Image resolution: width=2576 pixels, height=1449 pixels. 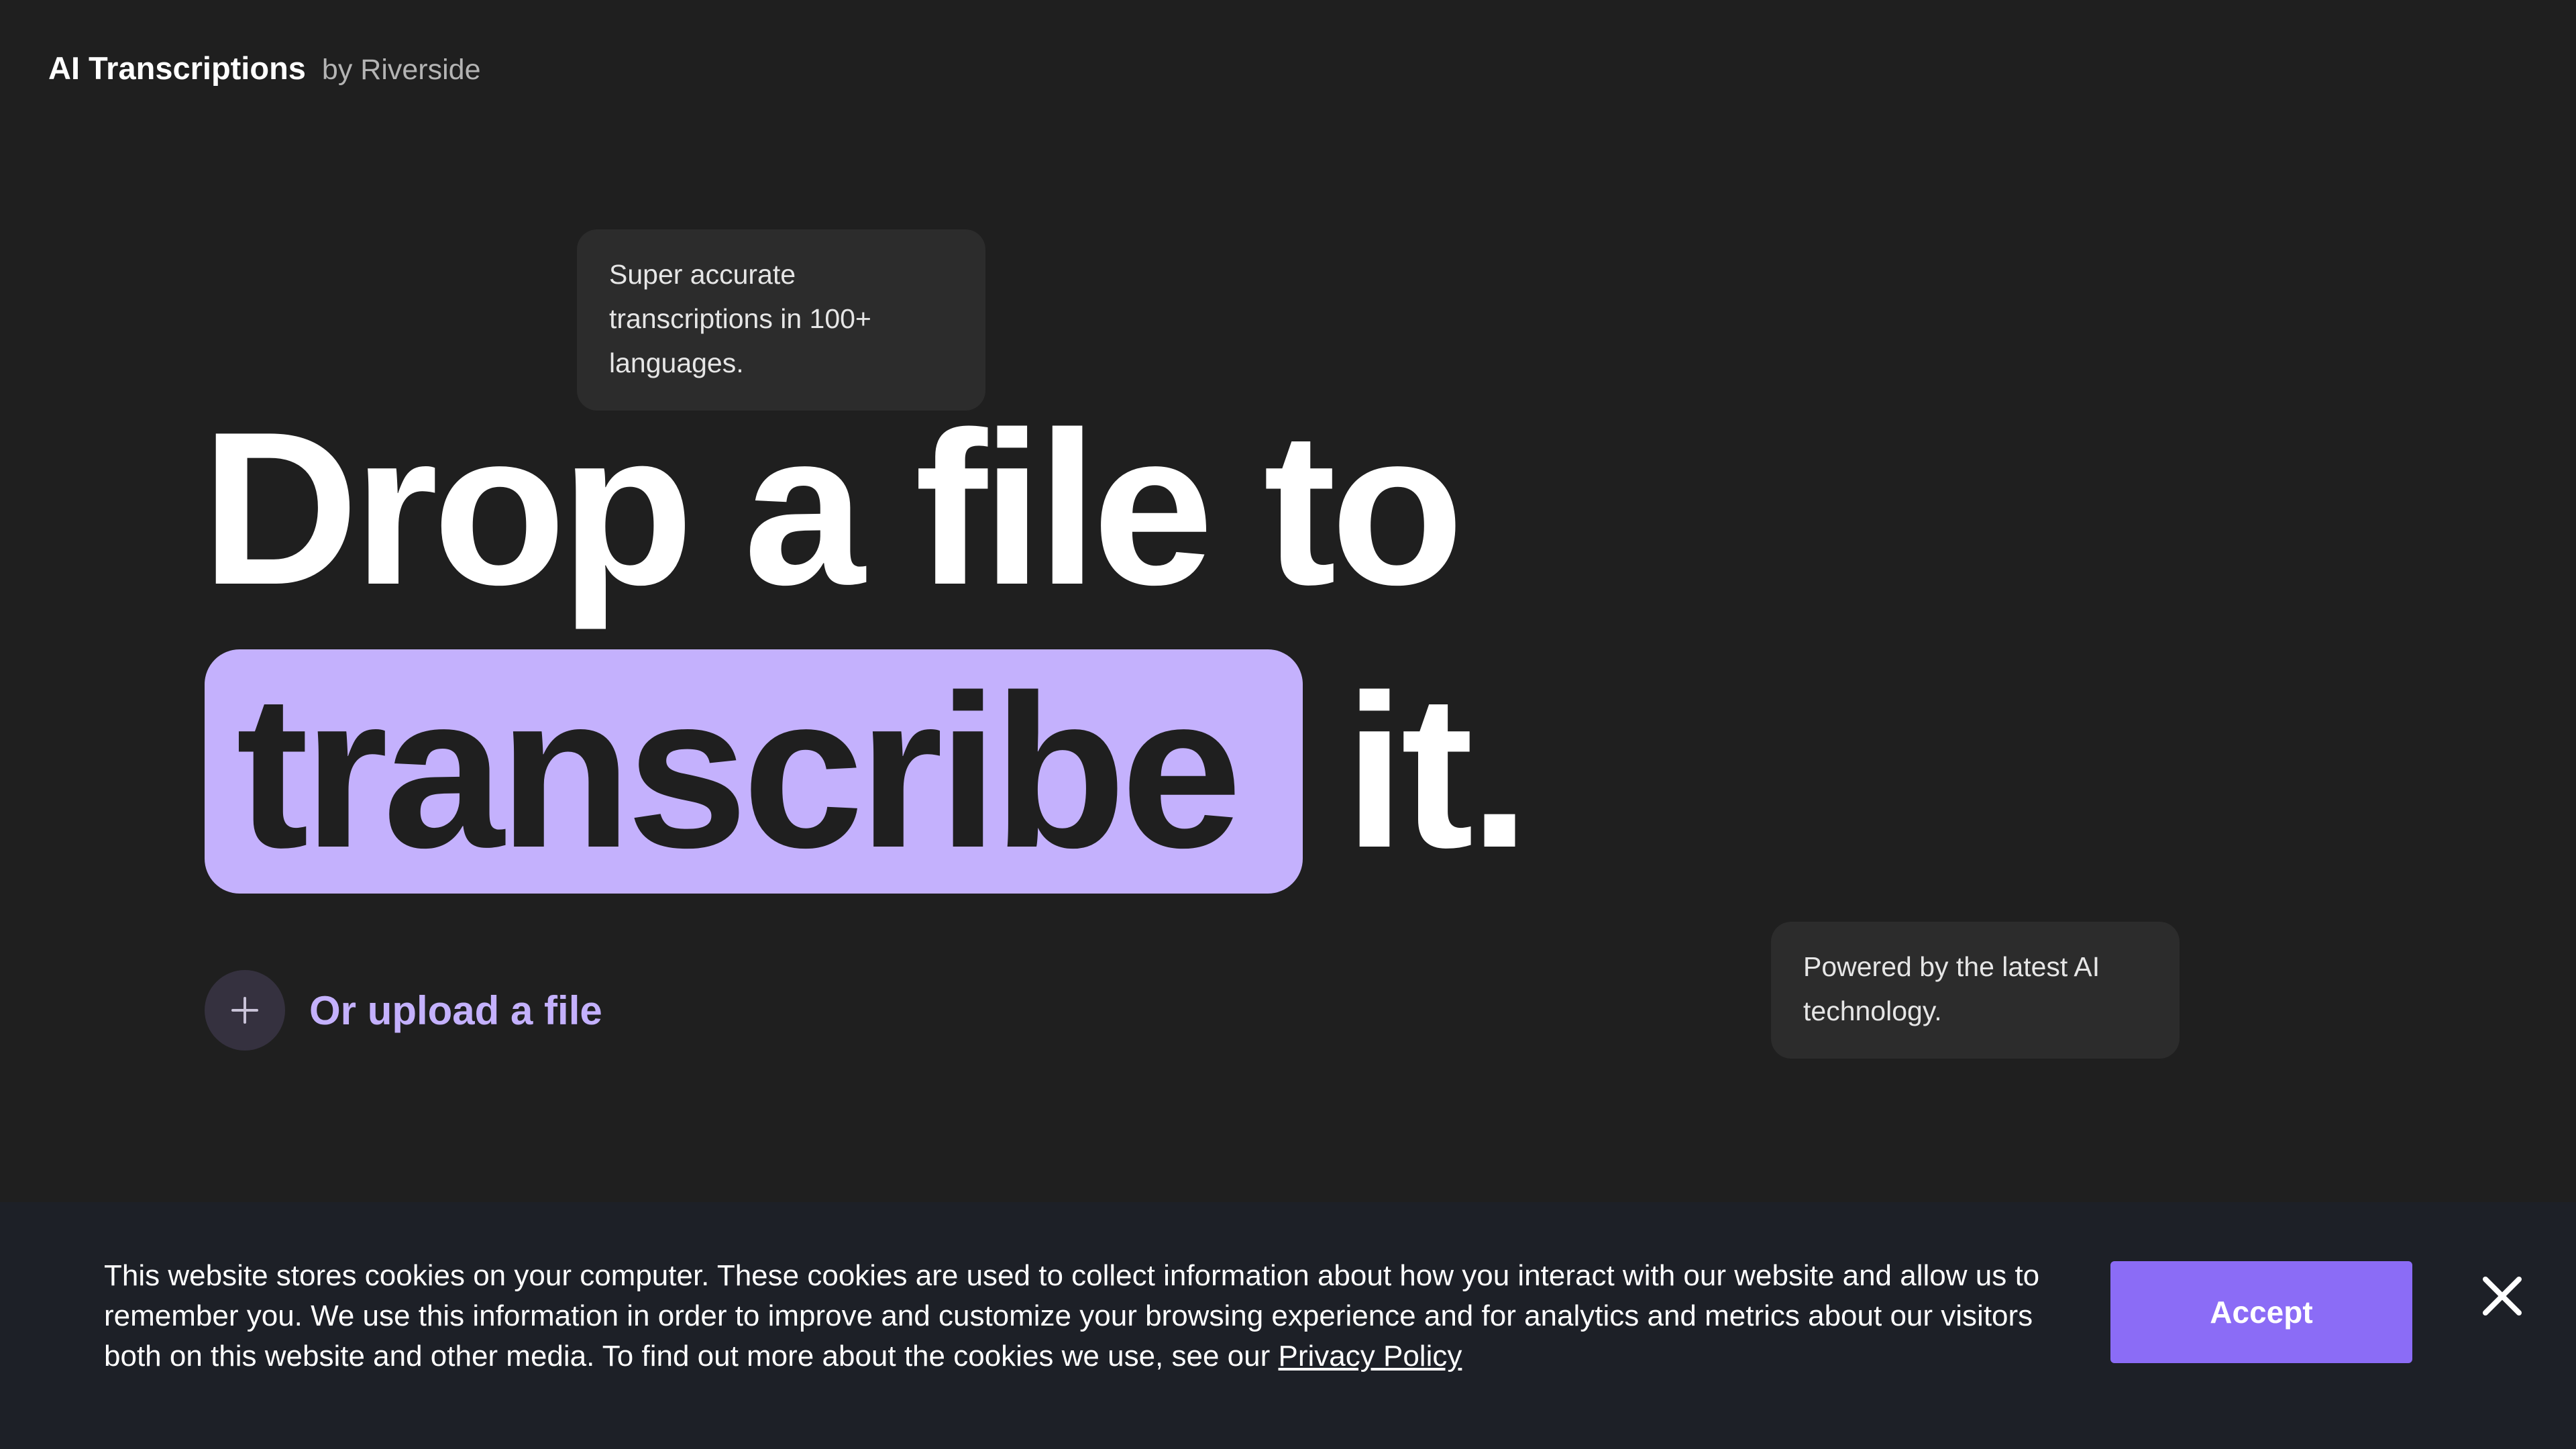 What do you see at coordinates (1437, 771) in the screenshot?
I see `hero-headline-suffix: it.` at bounding box center [1437, 771].